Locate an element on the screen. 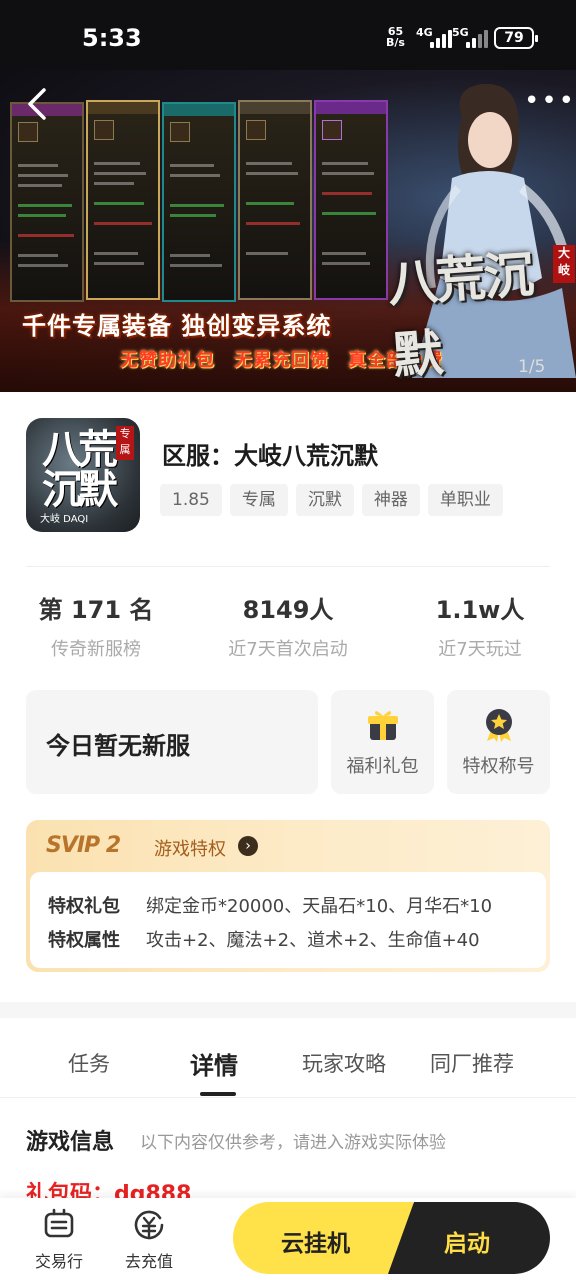 The image size is (576, 1280). chevron-right-icon: › is located at coordinates (248, 846).